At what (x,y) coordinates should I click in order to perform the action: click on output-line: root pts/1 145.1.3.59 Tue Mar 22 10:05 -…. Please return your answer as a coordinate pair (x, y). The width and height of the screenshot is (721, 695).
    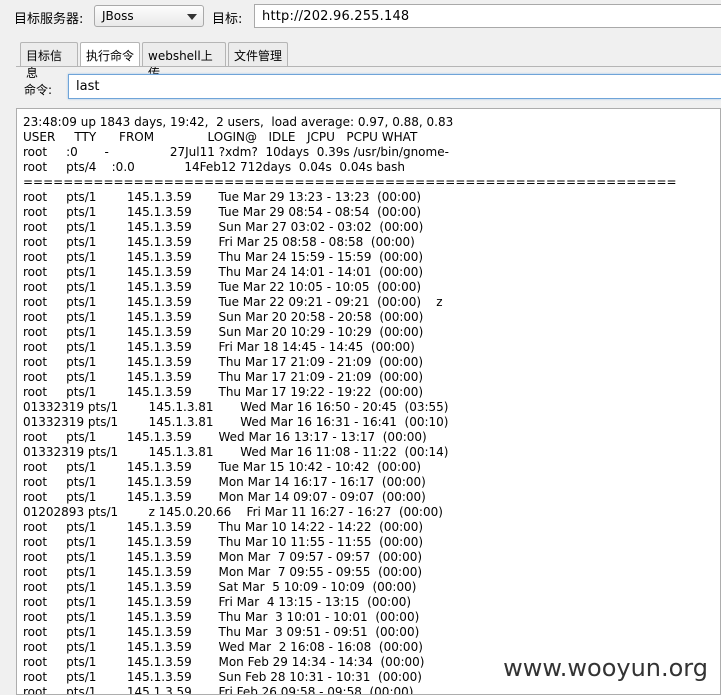
    Looking at the image, I should click on (222, 287).